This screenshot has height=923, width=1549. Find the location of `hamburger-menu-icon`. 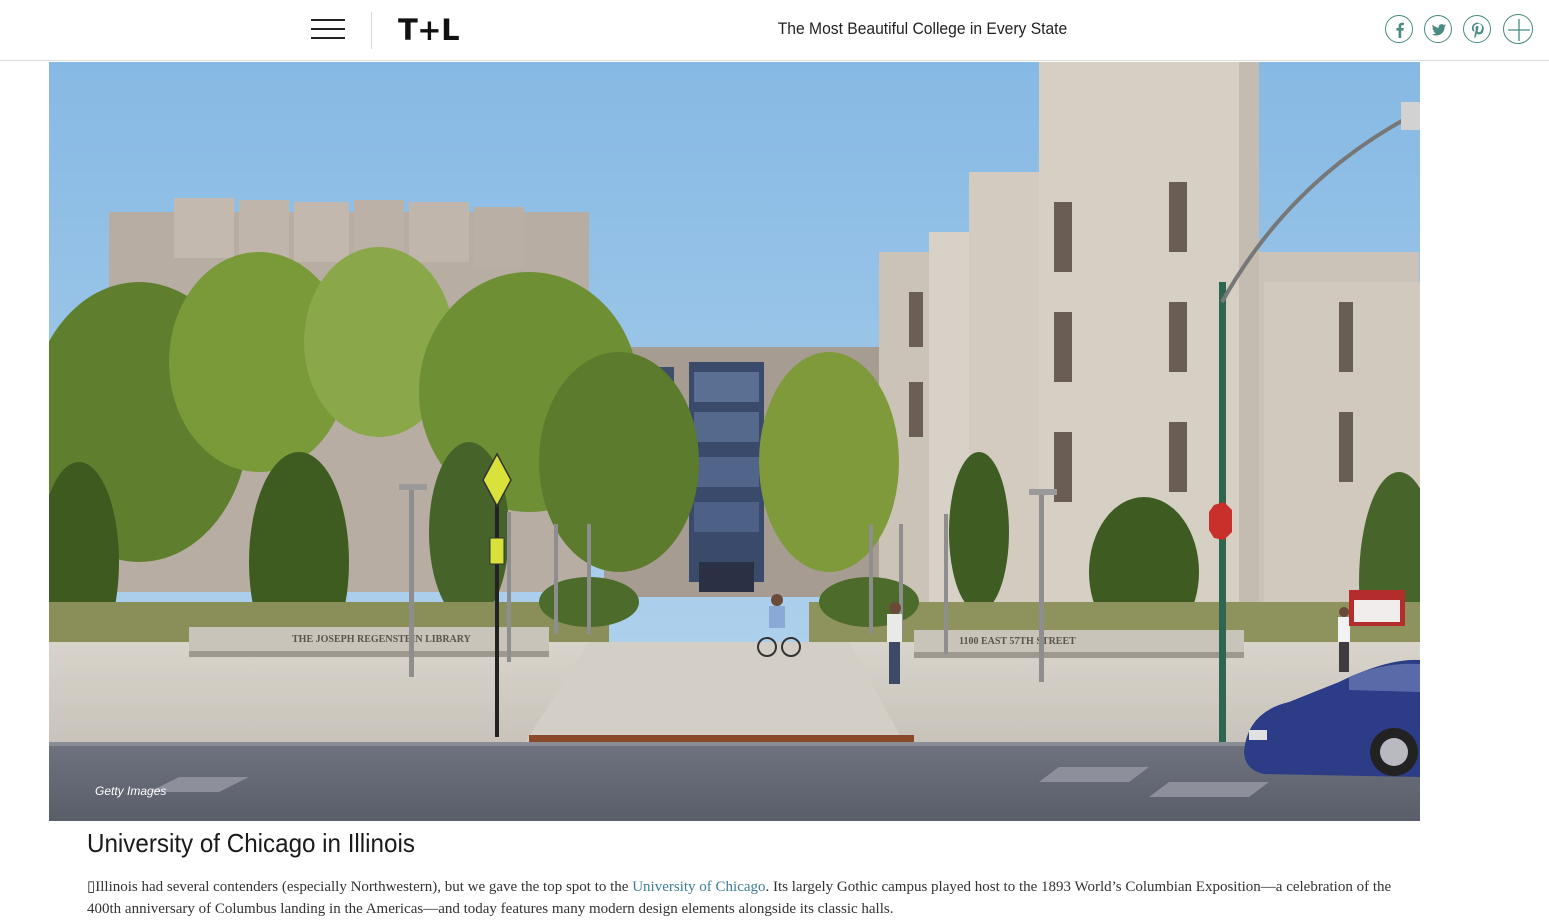

hamburger-menu-icon is located at coordinates (328, 29).